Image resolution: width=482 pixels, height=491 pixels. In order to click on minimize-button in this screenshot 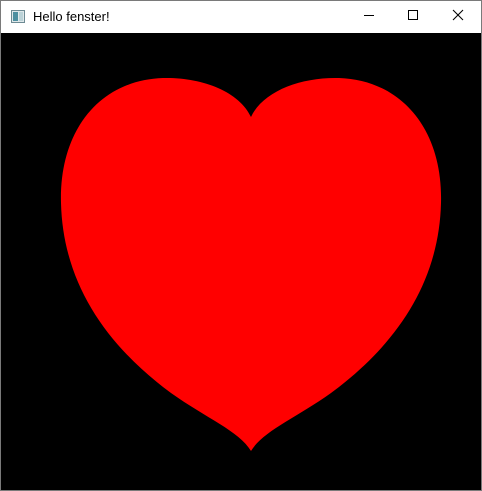, I will do `click(369, 17)`.